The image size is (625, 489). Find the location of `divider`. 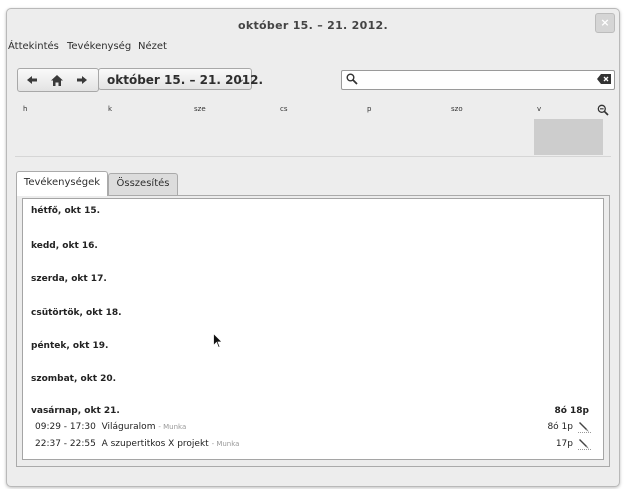

divider is located at coordinates (313, 156).